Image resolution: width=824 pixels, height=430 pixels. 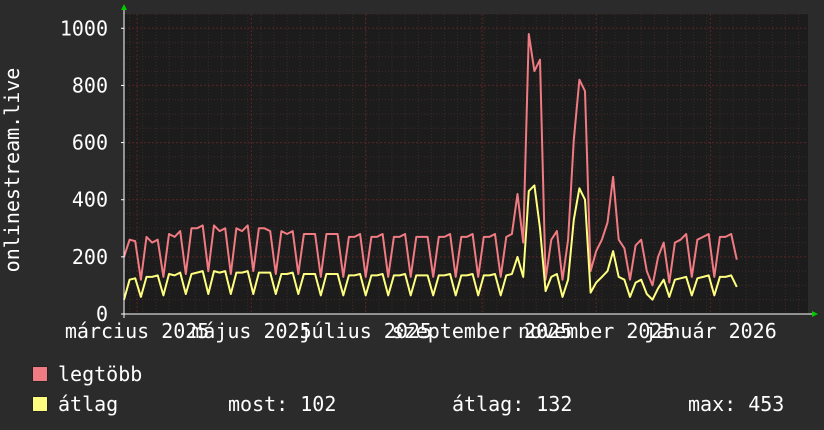 What do you see at coordinates (90, 200) in the screenshot?
I see `y-tick-label: 400` at bounding box center [90, 200].